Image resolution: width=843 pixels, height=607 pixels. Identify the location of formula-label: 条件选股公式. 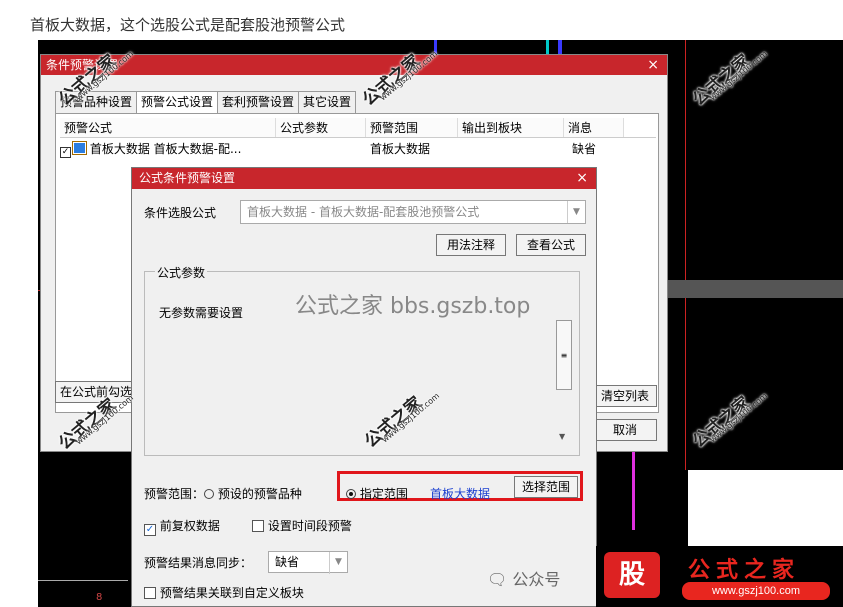
(180, 213).